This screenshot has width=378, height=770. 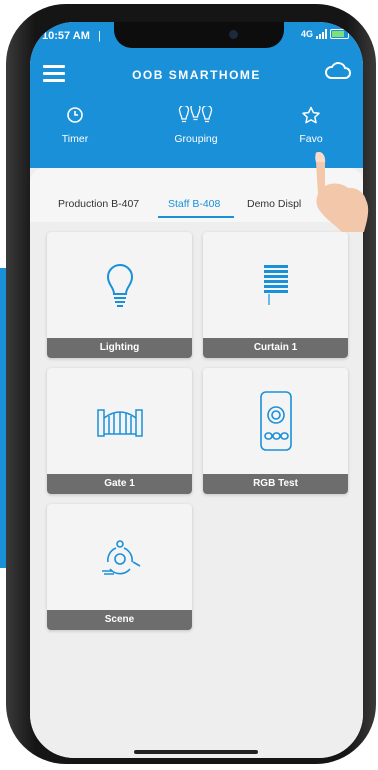 I want to click on clock-icon, so click(x=75, y=115).